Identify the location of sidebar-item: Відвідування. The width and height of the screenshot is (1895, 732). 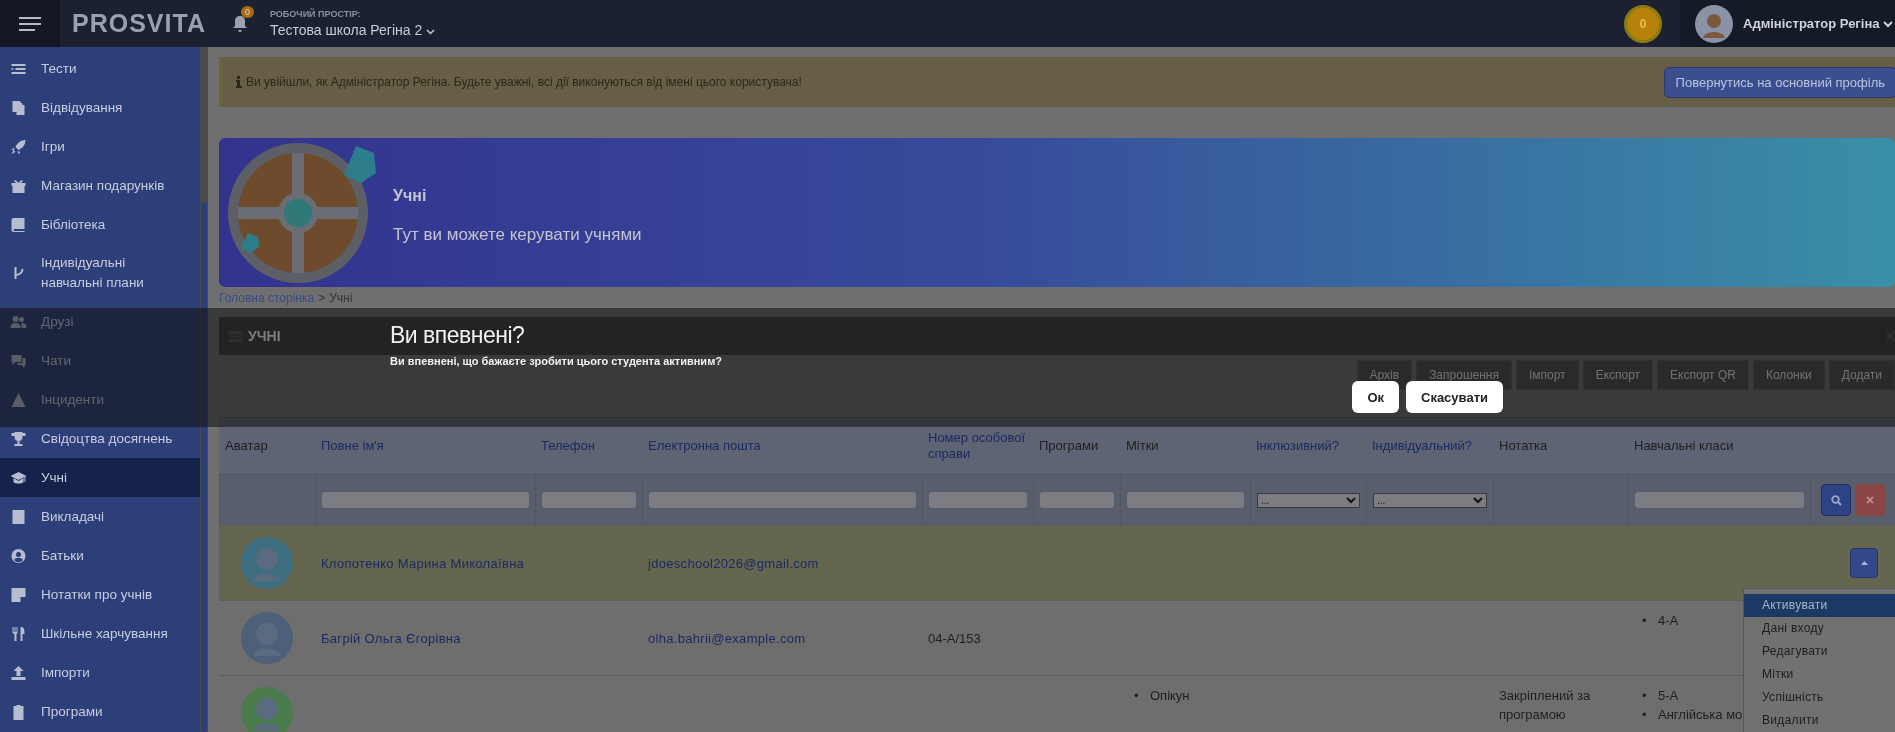
(100, 107).